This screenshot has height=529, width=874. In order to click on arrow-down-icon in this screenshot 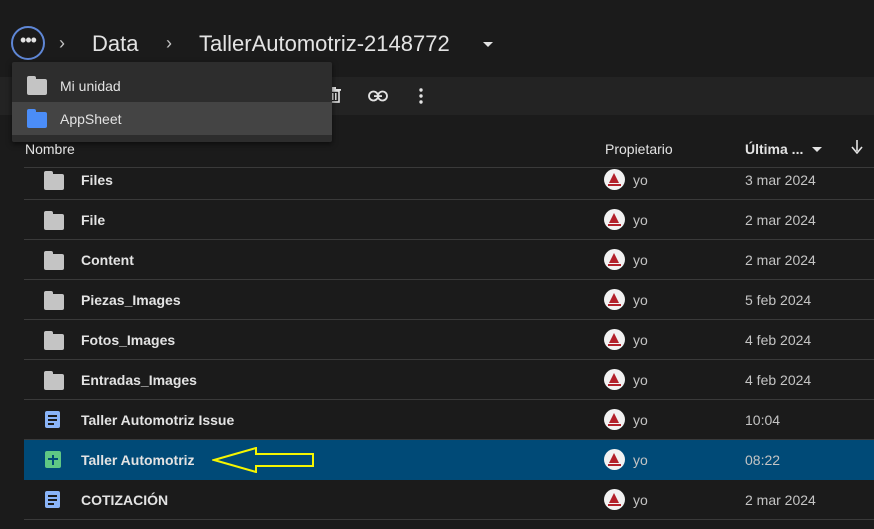, I will do `click(857, 147)`.